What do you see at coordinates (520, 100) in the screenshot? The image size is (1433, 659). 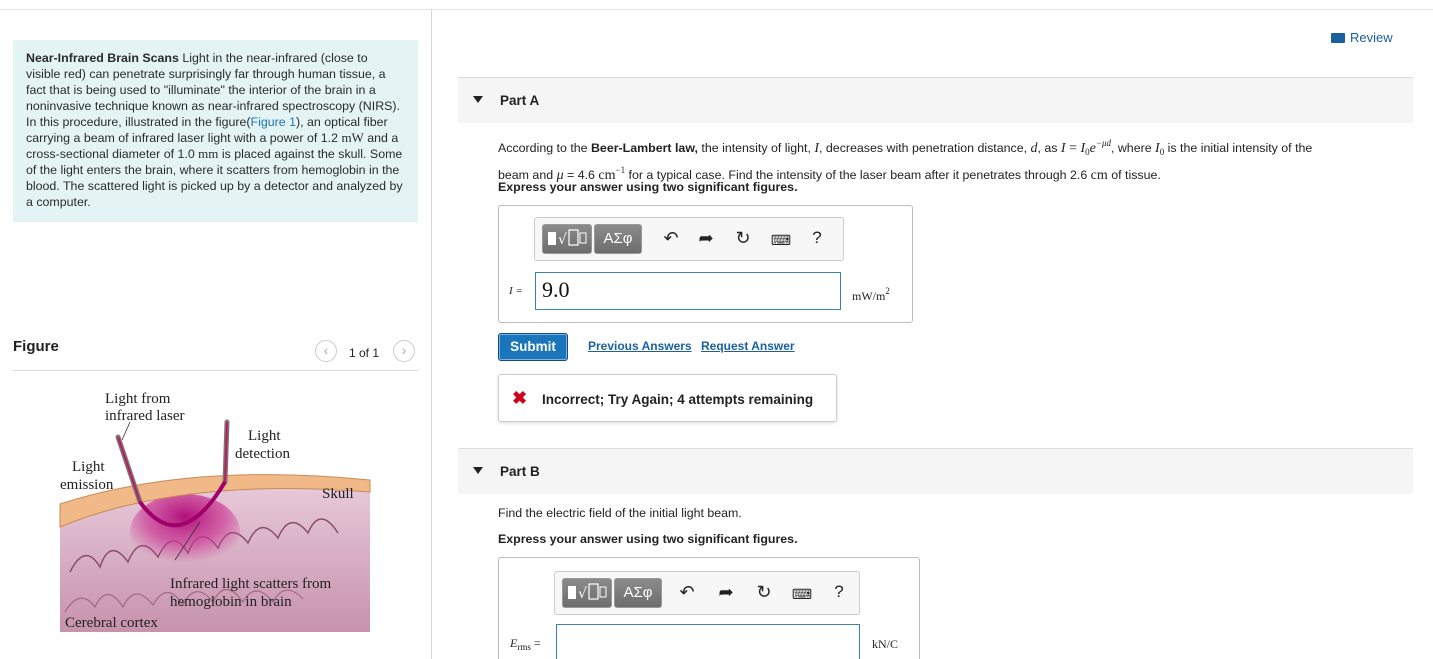 I see `part-a-label: Part A` at bounding box center [520, 100].